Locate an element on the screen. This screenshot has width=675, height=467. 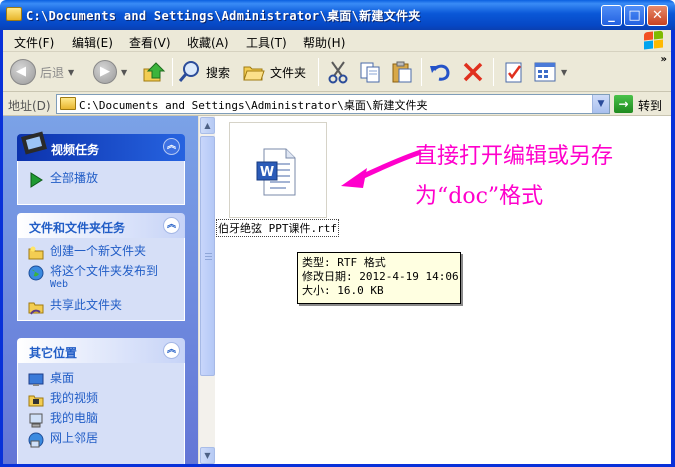
back-button: ◀ 后退 ▼ is located at coordinates (42, 72).